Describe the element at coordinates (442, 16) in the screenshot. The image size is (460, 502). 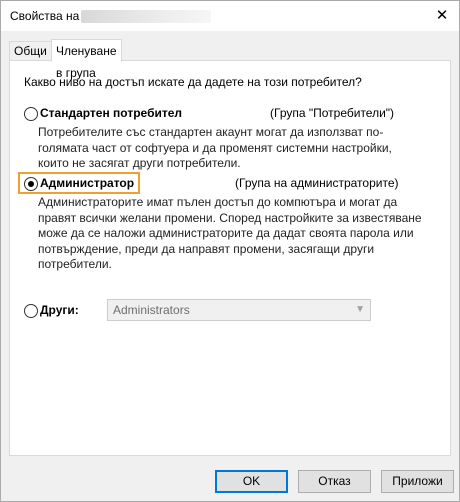
I see `close-icon: ✕` at that location.